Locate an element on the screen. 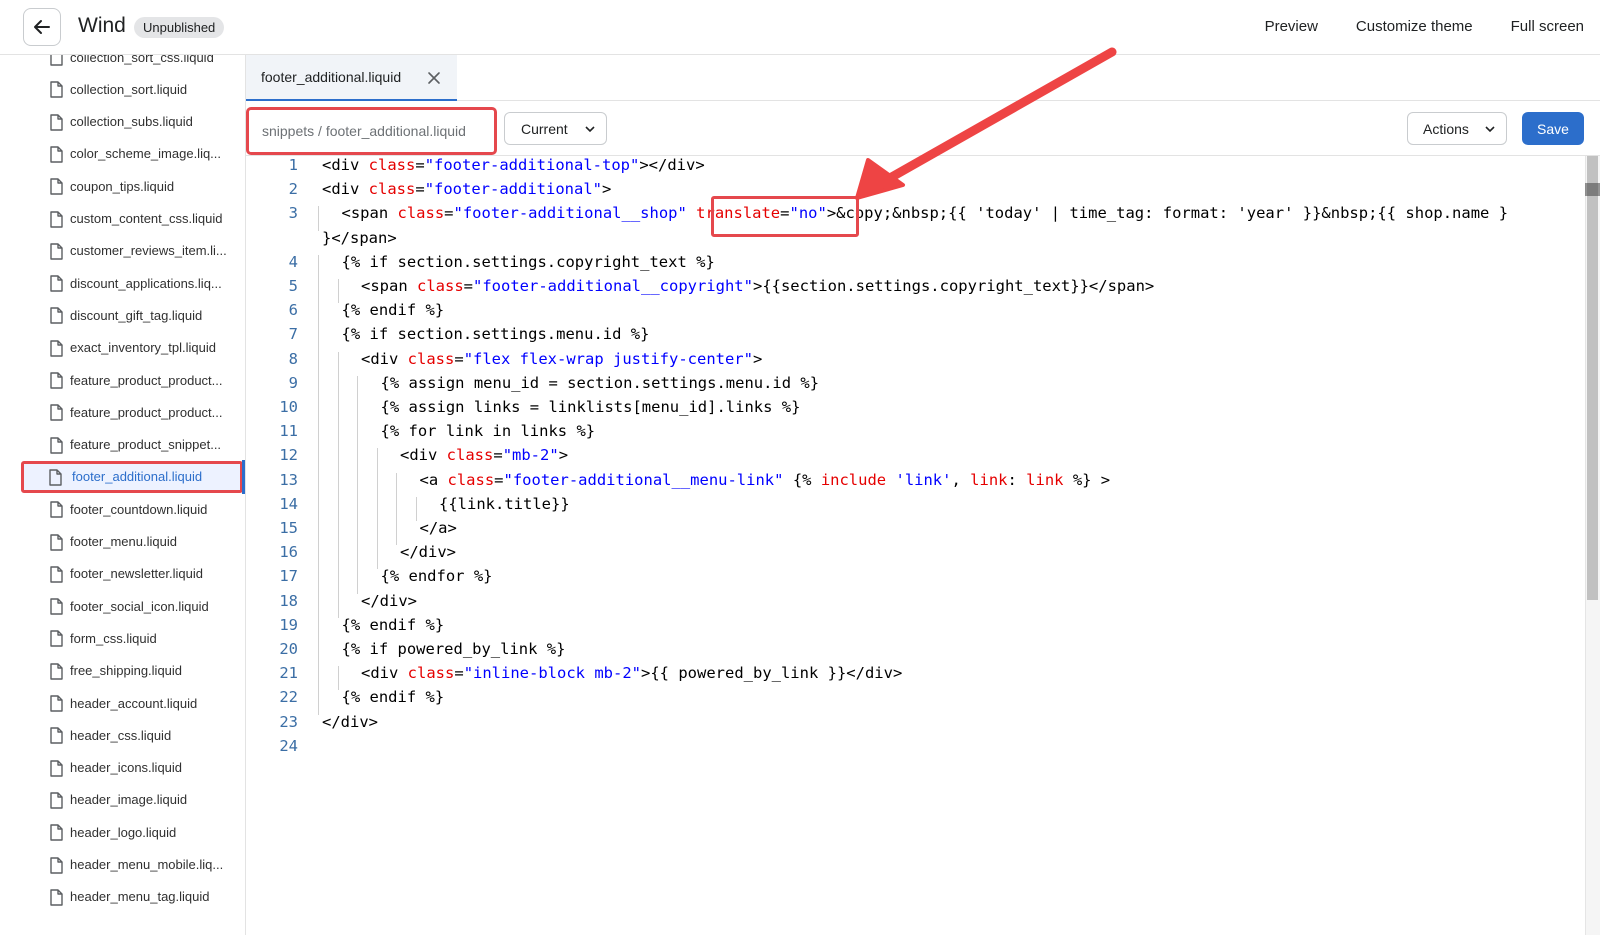 The height and width of the screenshot is (935, 1600). annotation-arrow-icon is located at coordinates (986, 123).